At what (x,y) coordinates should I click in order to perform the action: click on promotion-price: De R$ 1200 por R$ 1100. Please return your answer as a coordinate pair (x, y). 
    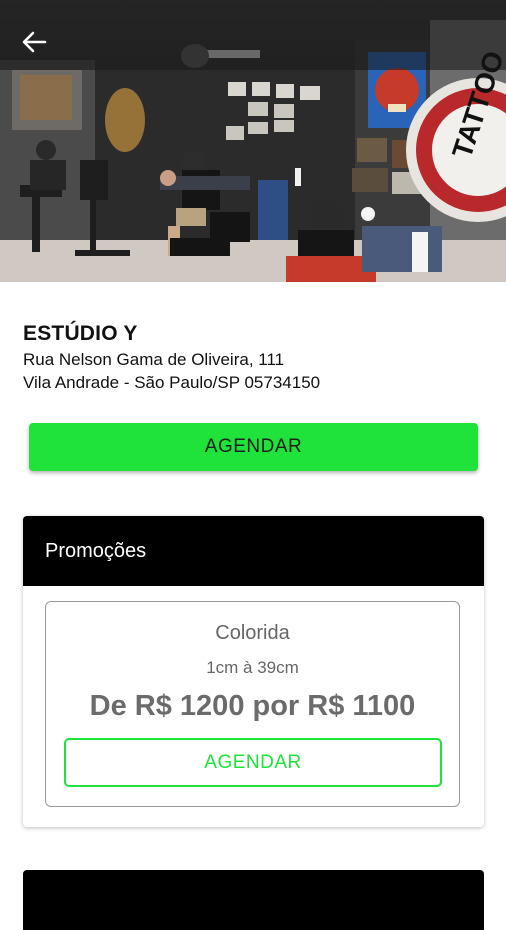
    Looking at the image, I should click on (252, 706).